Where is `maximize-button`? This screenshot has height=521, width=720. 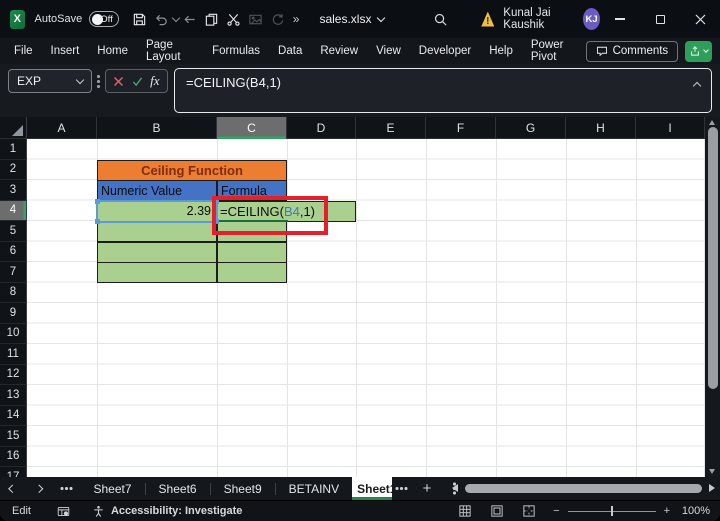
maximize-button is located at coordinates (660, 19).